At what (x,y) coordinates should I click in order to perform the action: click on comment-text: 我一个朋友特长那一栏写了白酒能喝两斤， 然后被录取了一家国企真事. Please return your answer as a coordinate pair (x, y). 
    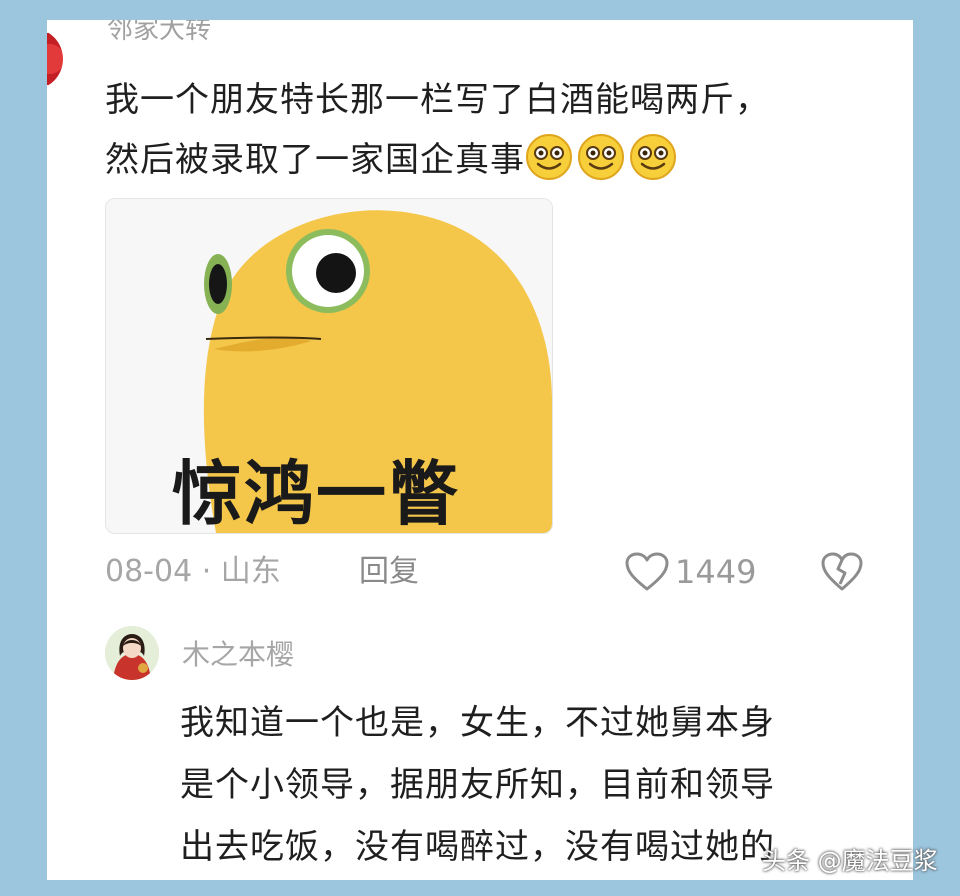
    Looking at the image, I should click on (495, 130).